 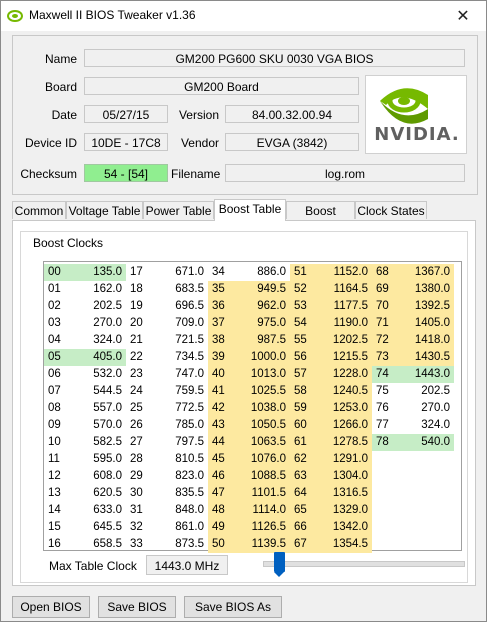 What do you see at coordinates (97, 510) in the screenshot?
I see `boost-entry-clock: 633.0` at bounding box center [97, 510].